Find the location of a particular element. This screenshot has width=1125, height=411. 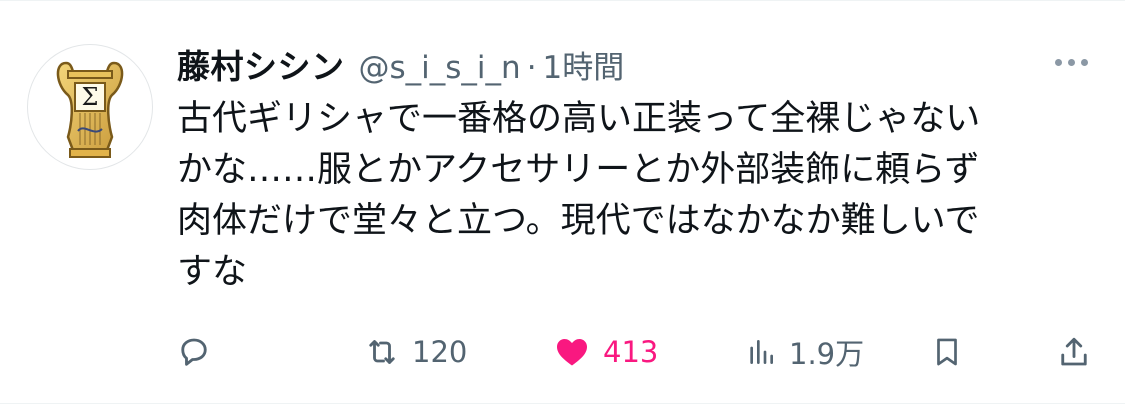

retweet-button: 120 is located at coordinates (415, 352).